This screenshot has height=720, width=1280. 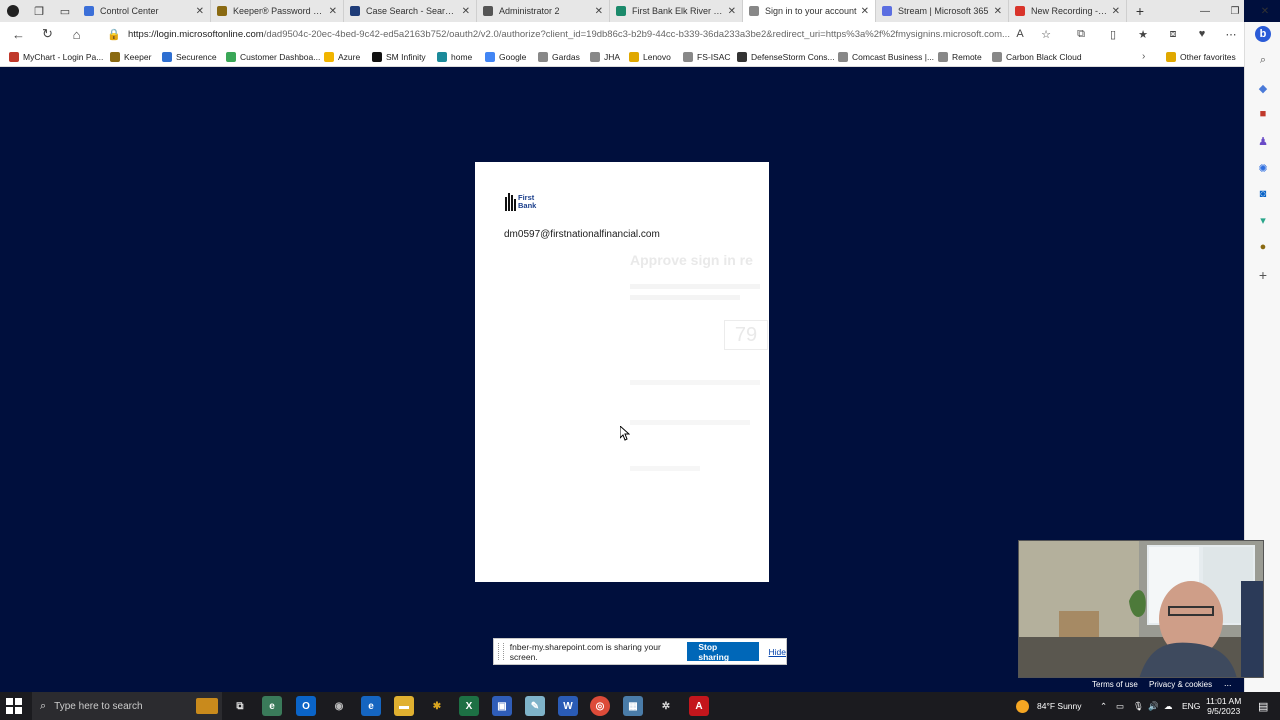 What do you see at coordinates (1120, 706) in the screenshot?
I see `meet-now-icon: ▭` at bounding box center [1120, 706].